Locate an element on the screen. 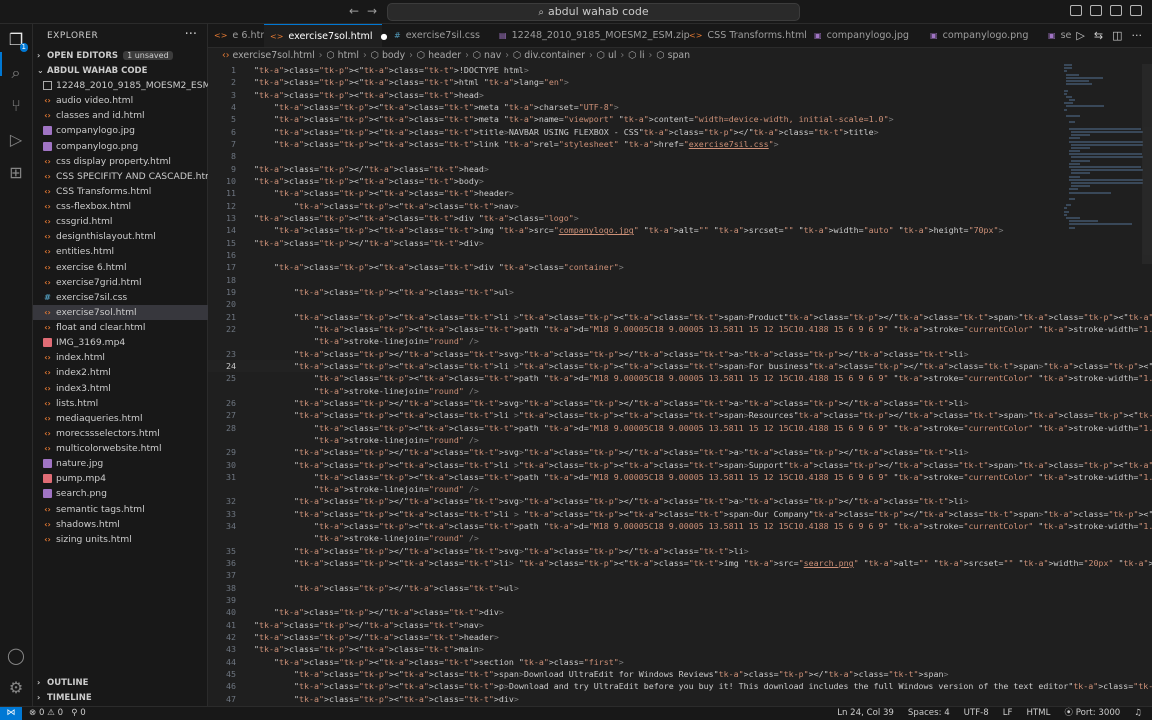 Image resolution: width=1152 pixels, height=720 pixels. run-debug-icon: ▷ is located at coordinates (16, 140).